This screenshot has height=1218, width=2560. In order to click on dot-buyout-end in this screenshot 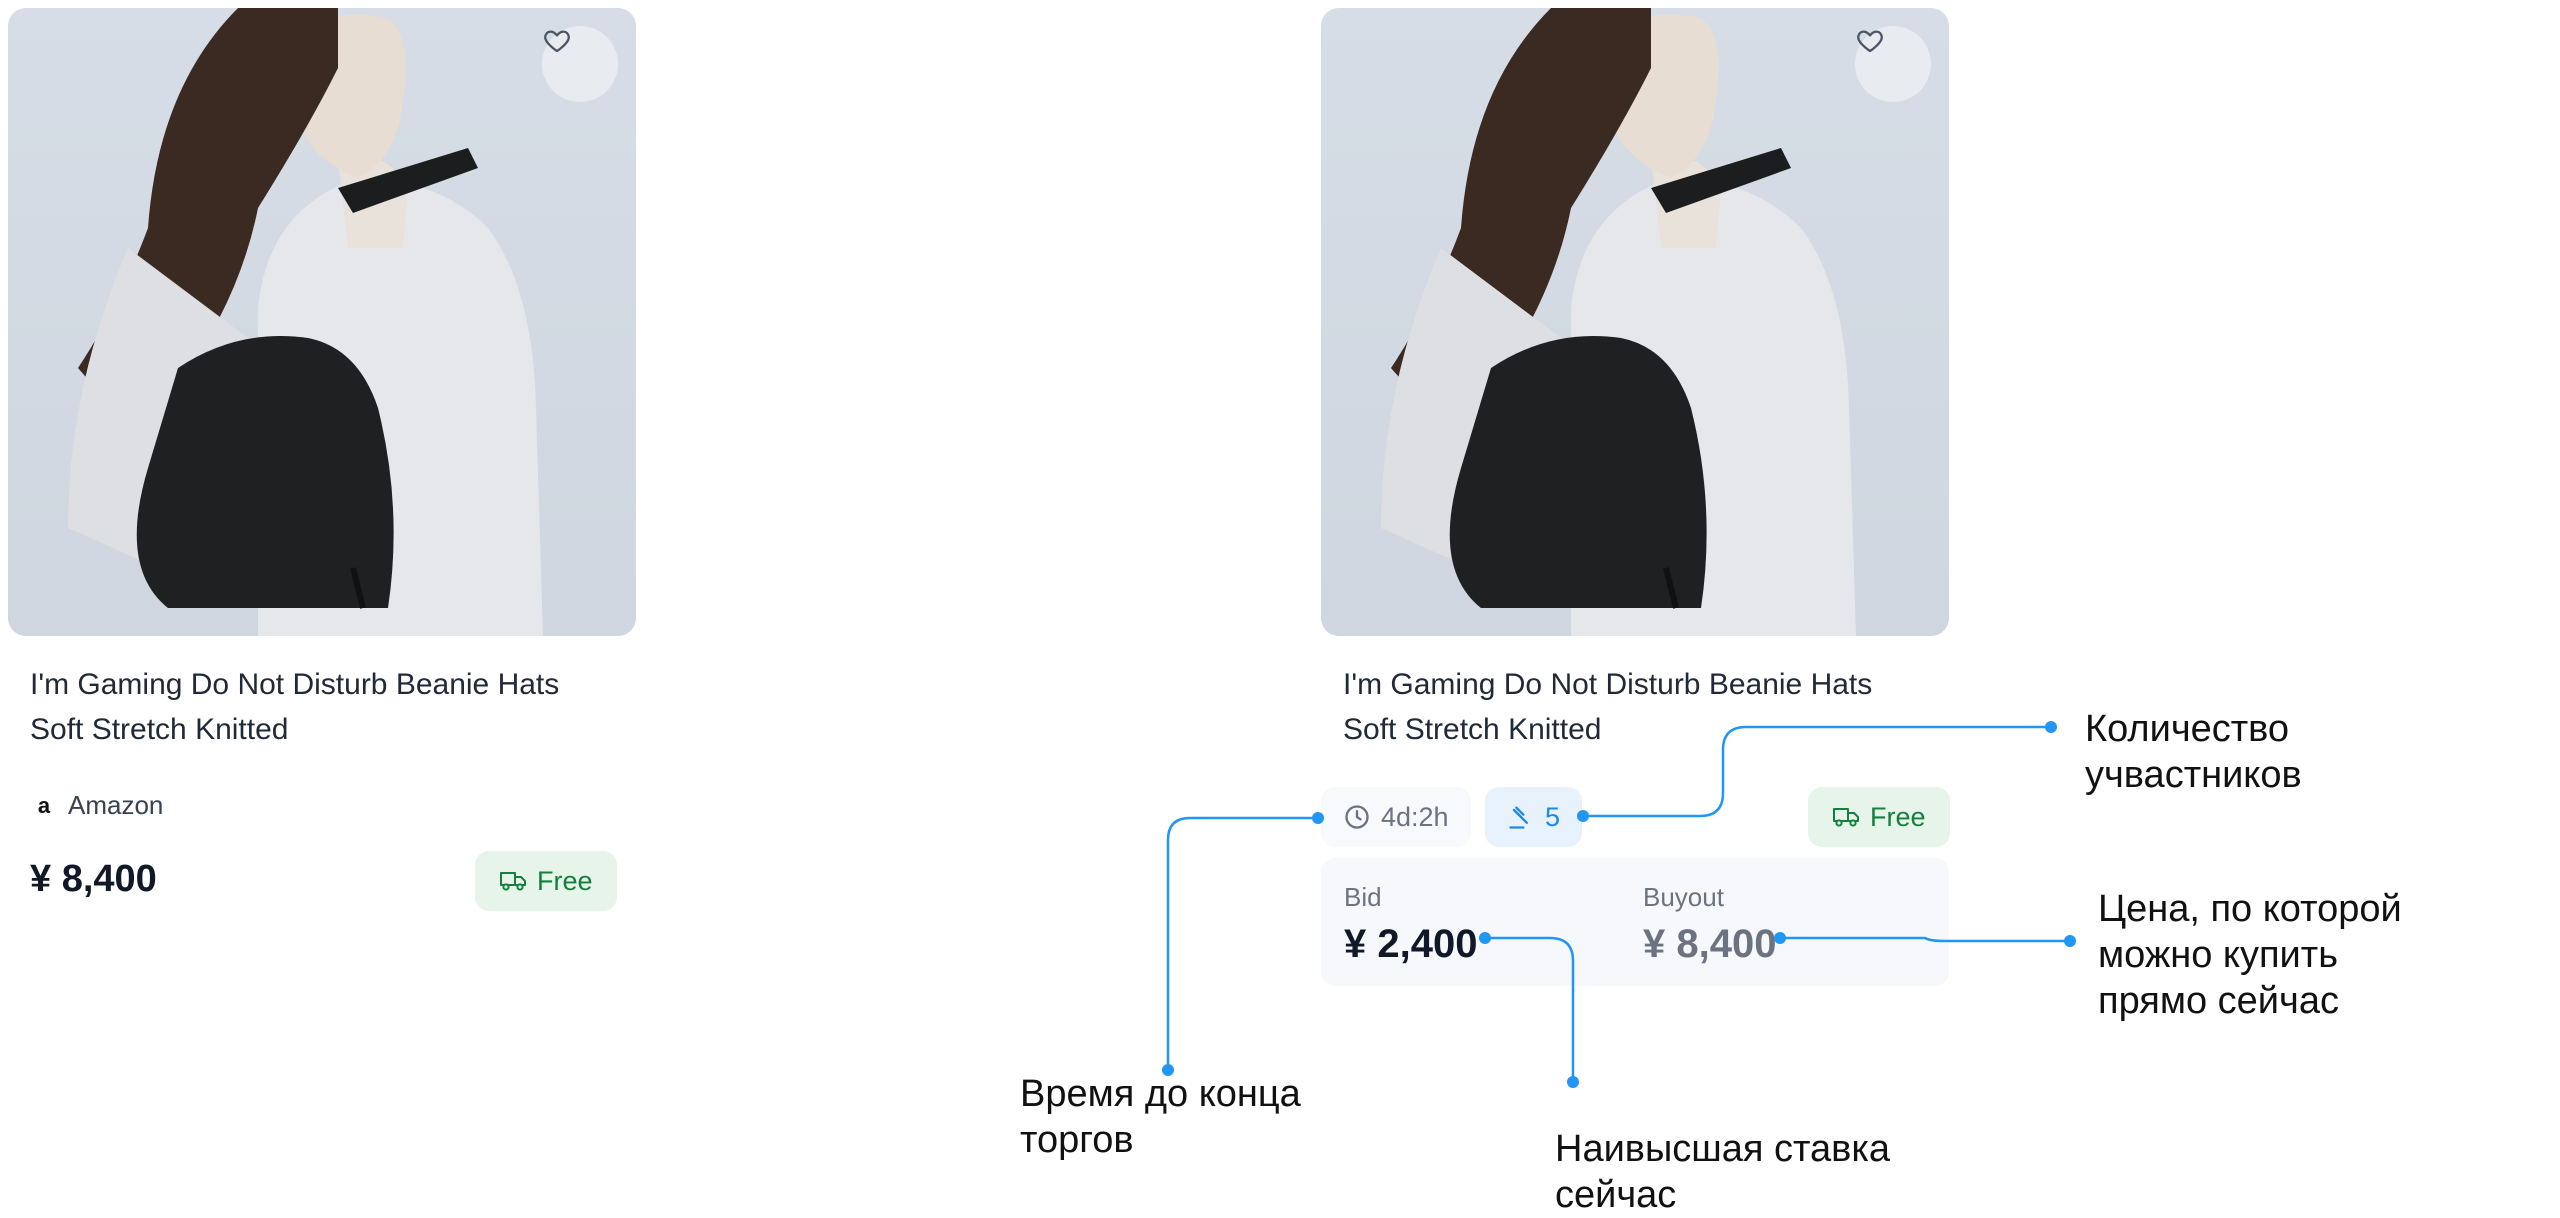, I will do `click(2070, 941)`.